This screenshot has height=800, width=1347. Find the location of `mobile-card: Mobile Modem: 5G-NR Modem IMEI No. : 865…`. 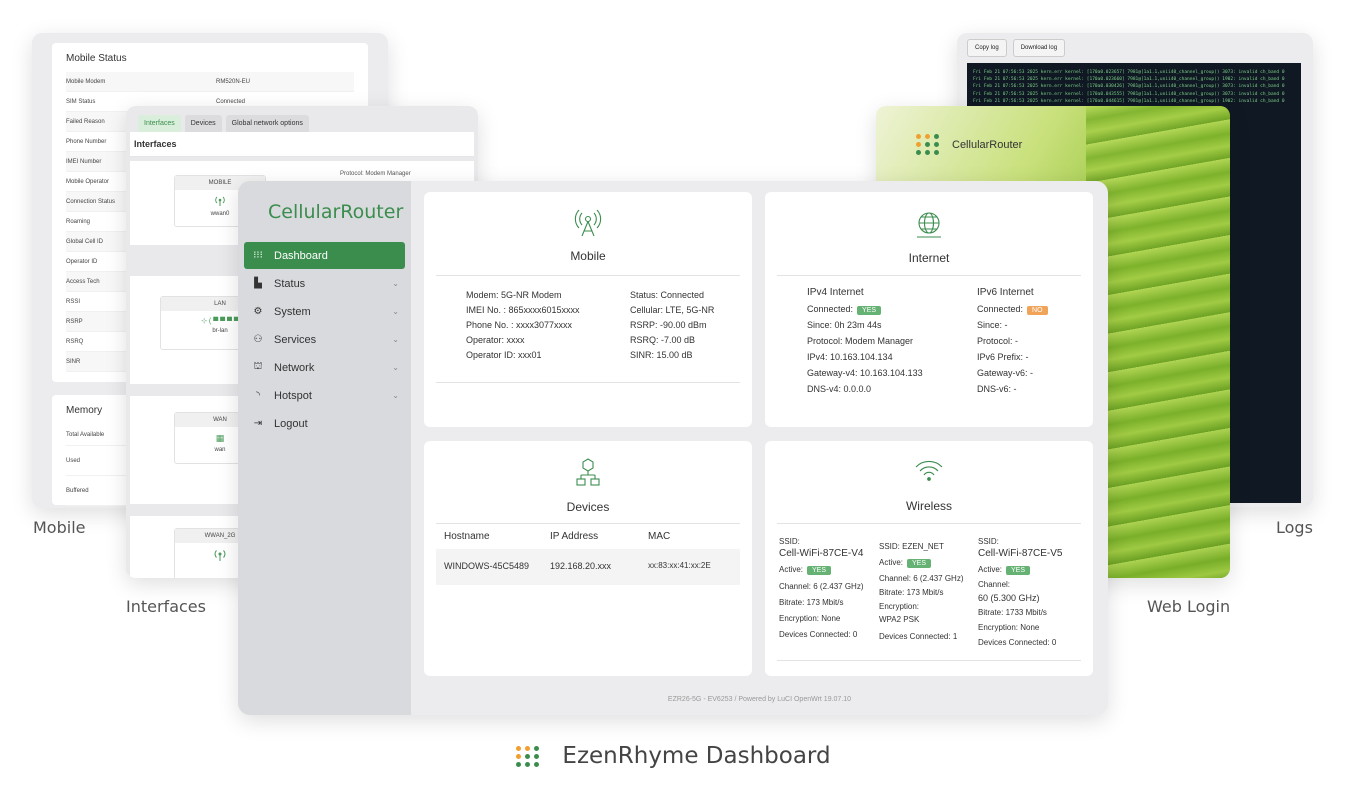

mobile-card: Mobile Modem: 5G-NR Modem IMEI No. : 865… is located at coordinates (588, 309).